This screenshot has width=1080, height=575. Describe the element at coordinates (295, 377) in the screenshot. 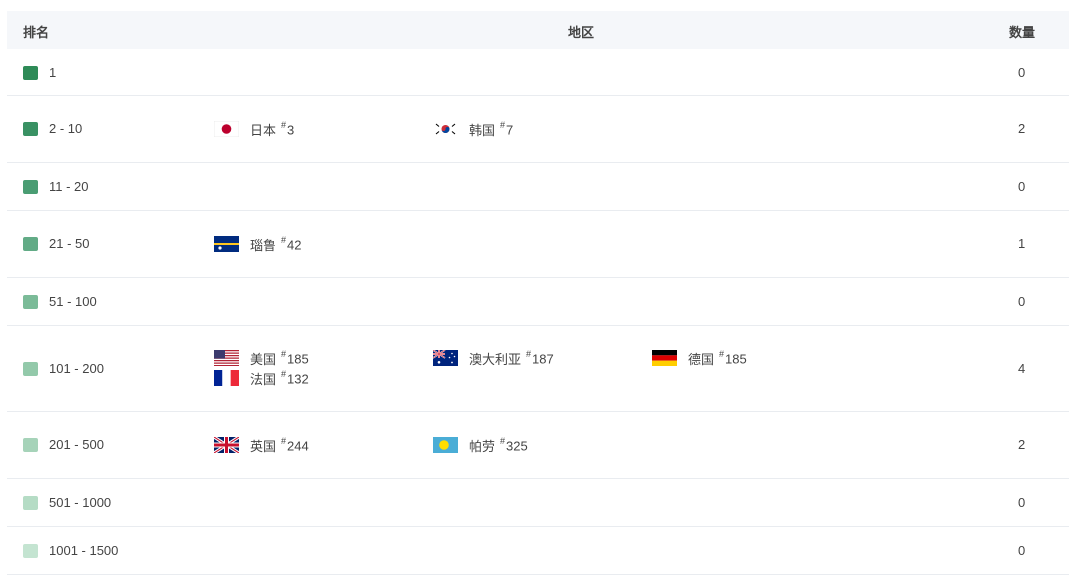

I see `country-rank: #132` at that location.